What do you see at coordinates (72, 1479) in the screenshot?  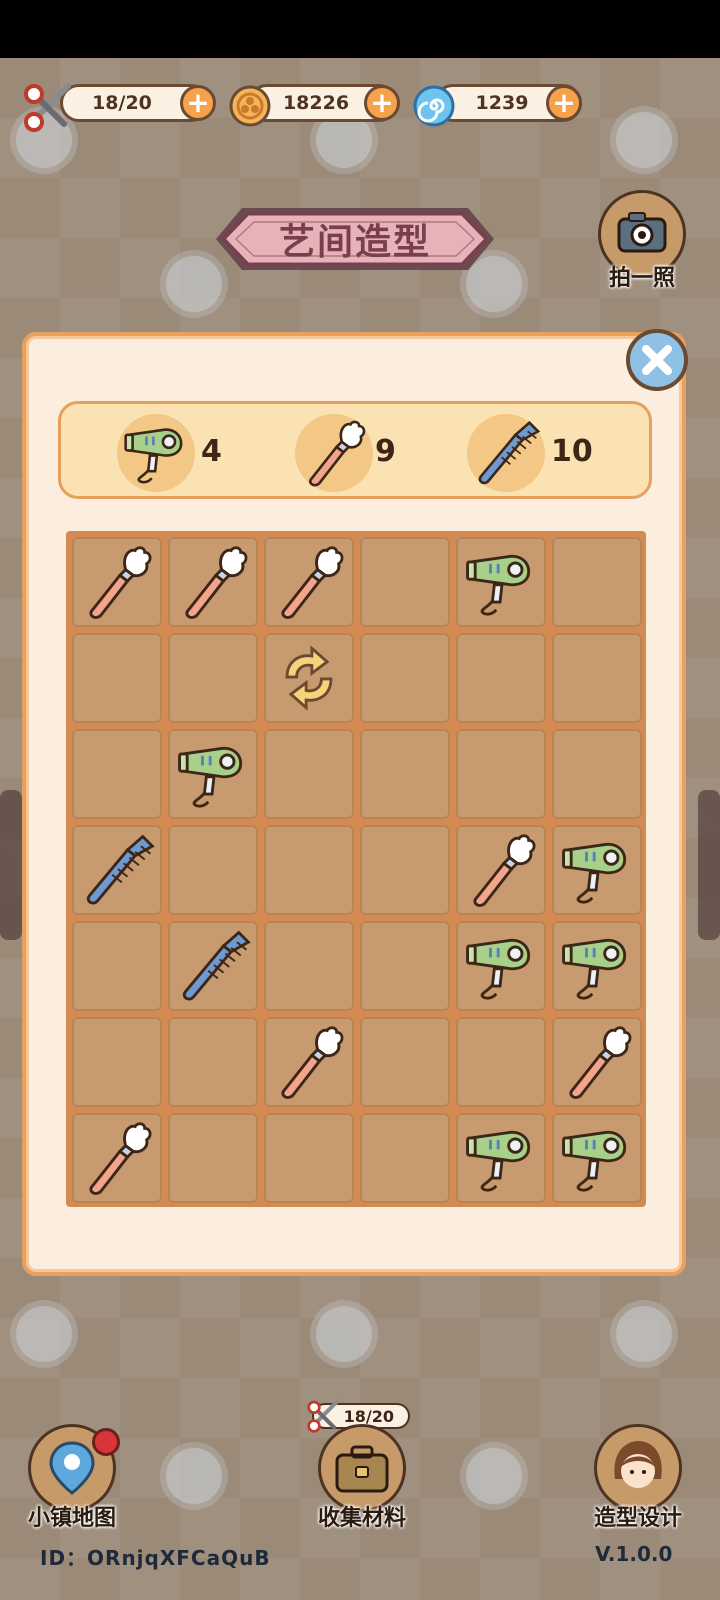 I see `town-map-button: 小镇地图` at bounding box center [72, 1479].